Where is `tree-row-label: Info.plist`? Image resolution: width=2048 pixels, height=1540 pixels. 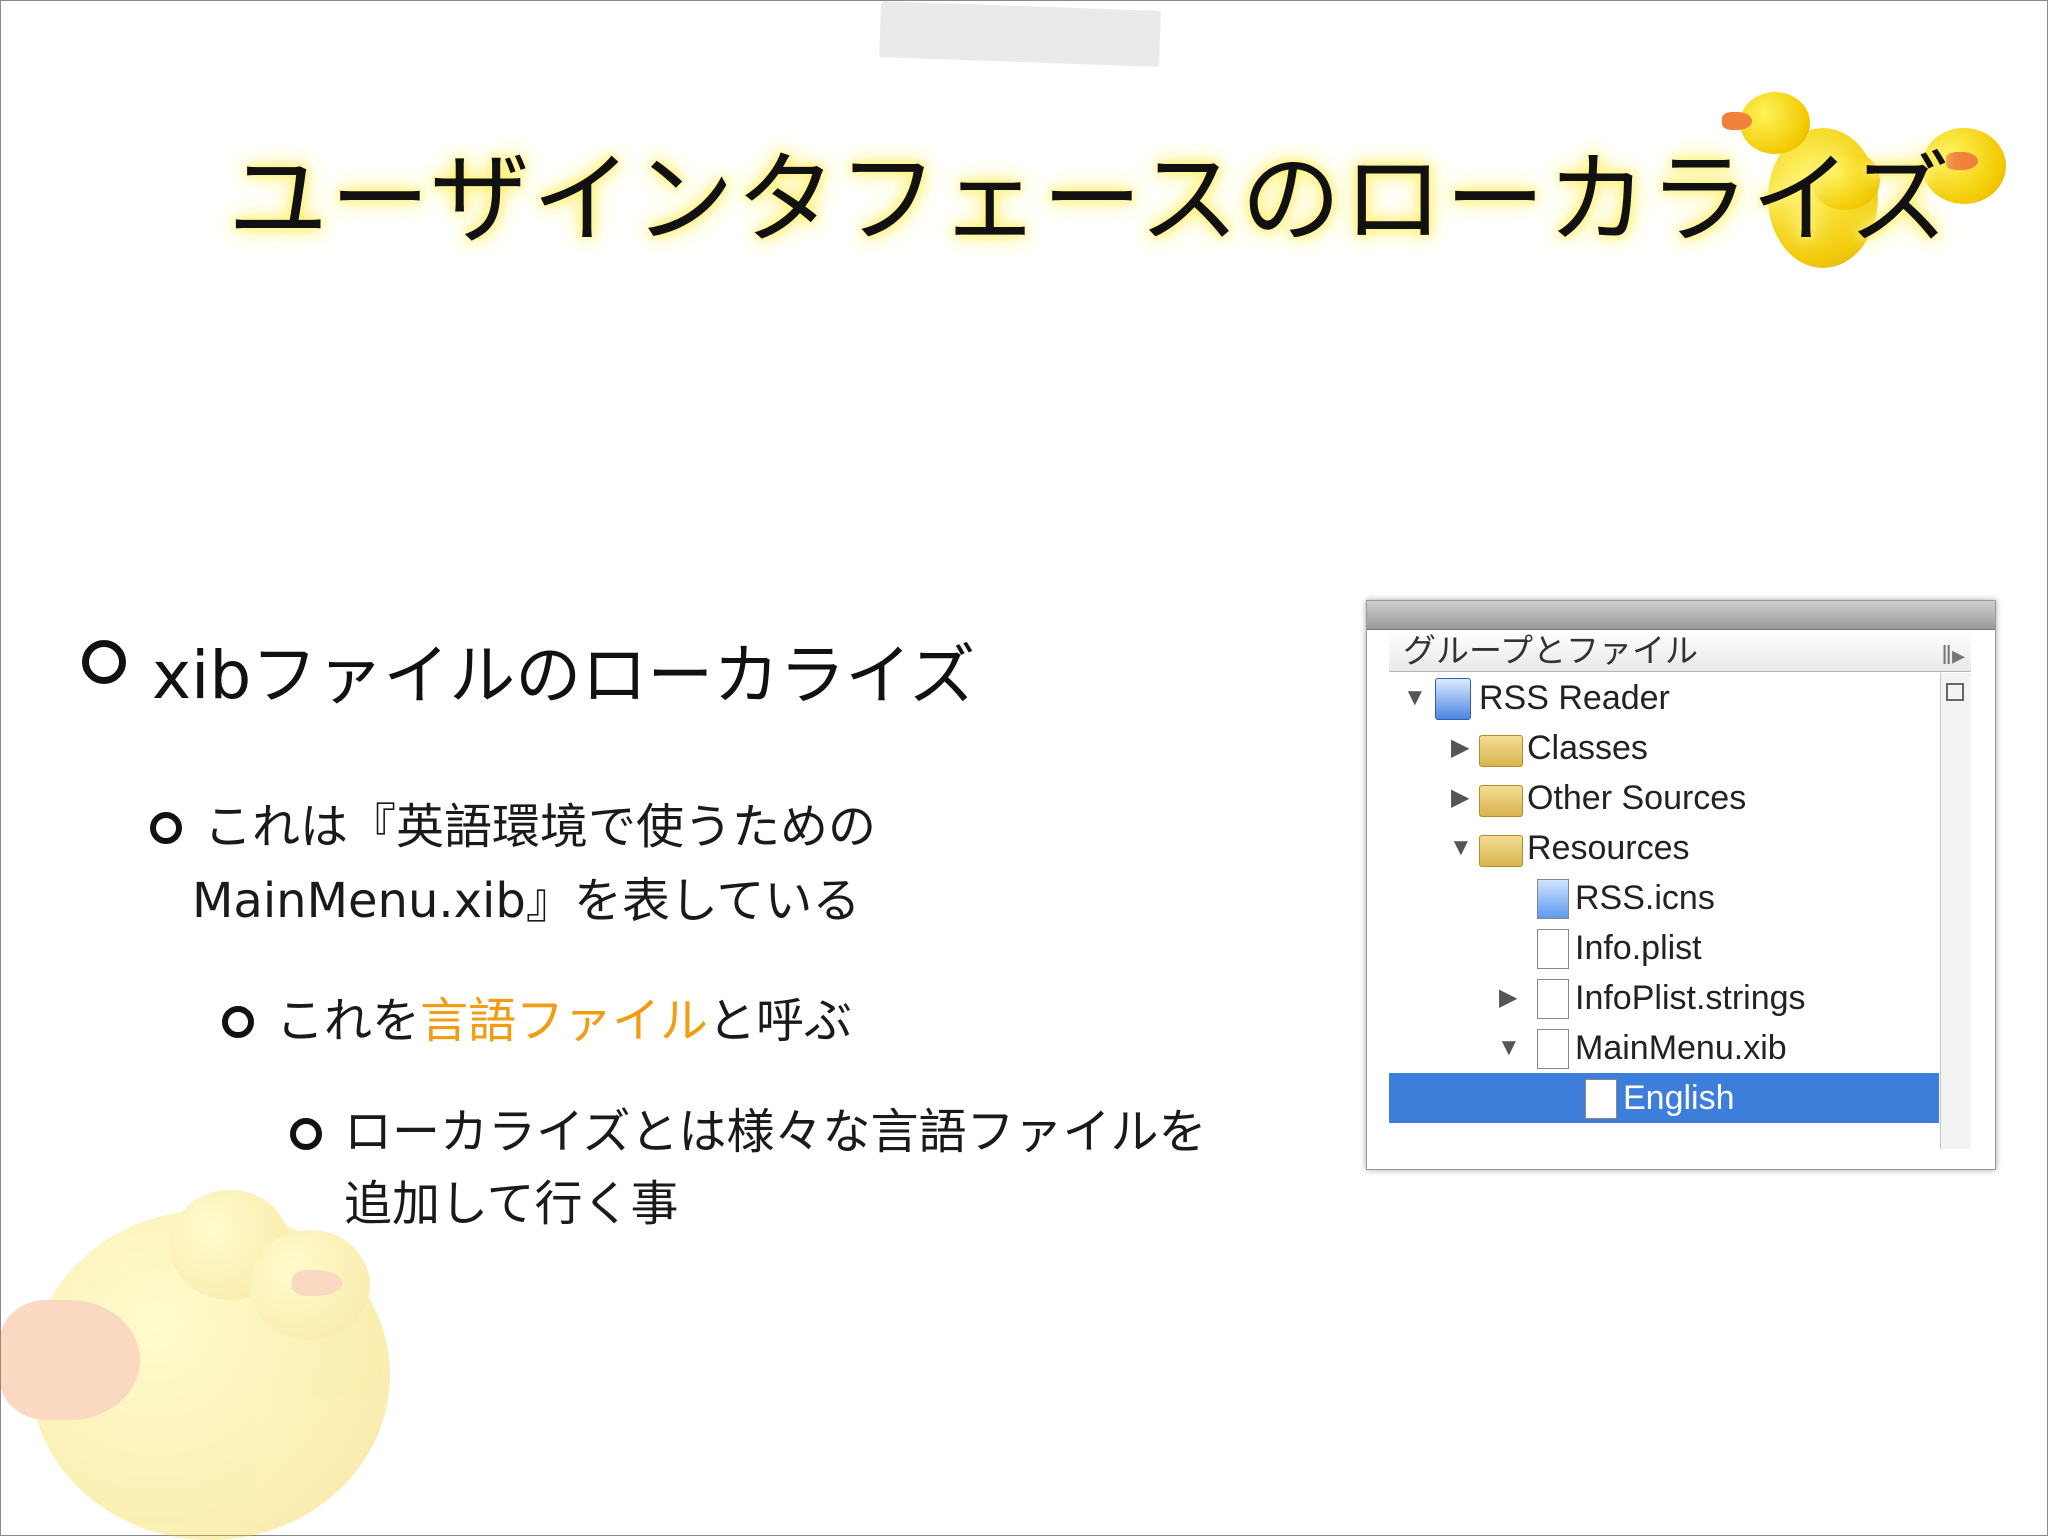
tree-row-label: Info.plist is located at coordinates (1638, 948).